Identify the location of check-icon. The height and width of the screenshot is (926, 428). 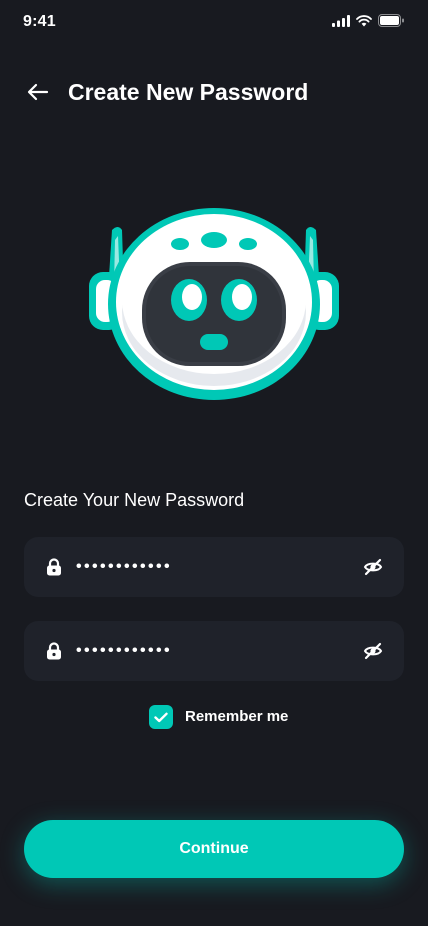
(161, 717).